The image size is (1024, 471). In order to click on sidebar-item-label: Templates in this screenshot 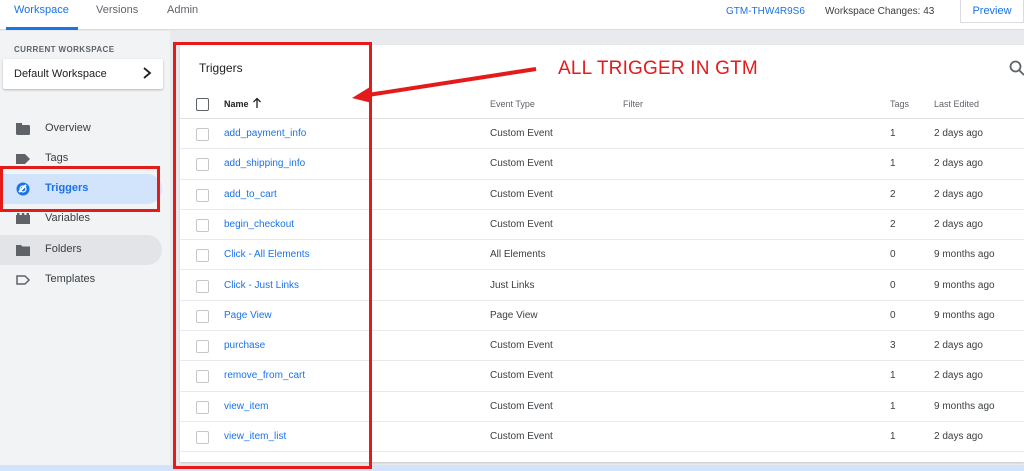, I will do `click(70, 279)`.